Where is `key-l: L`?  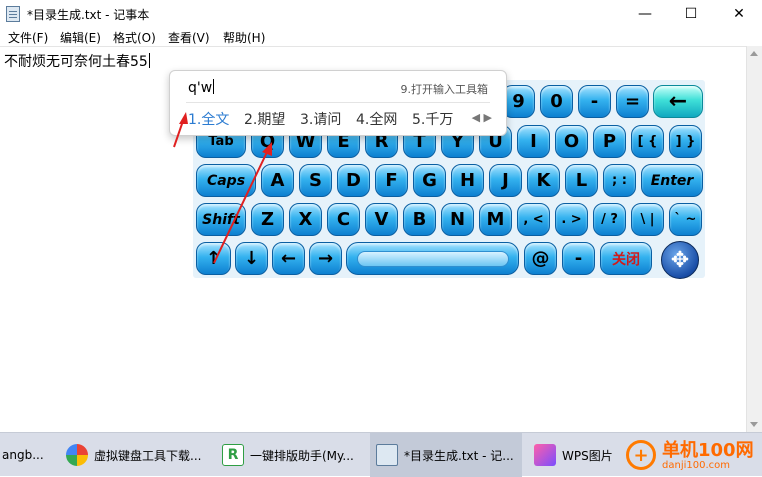
key-l: L is located at coordinates (581, 180).